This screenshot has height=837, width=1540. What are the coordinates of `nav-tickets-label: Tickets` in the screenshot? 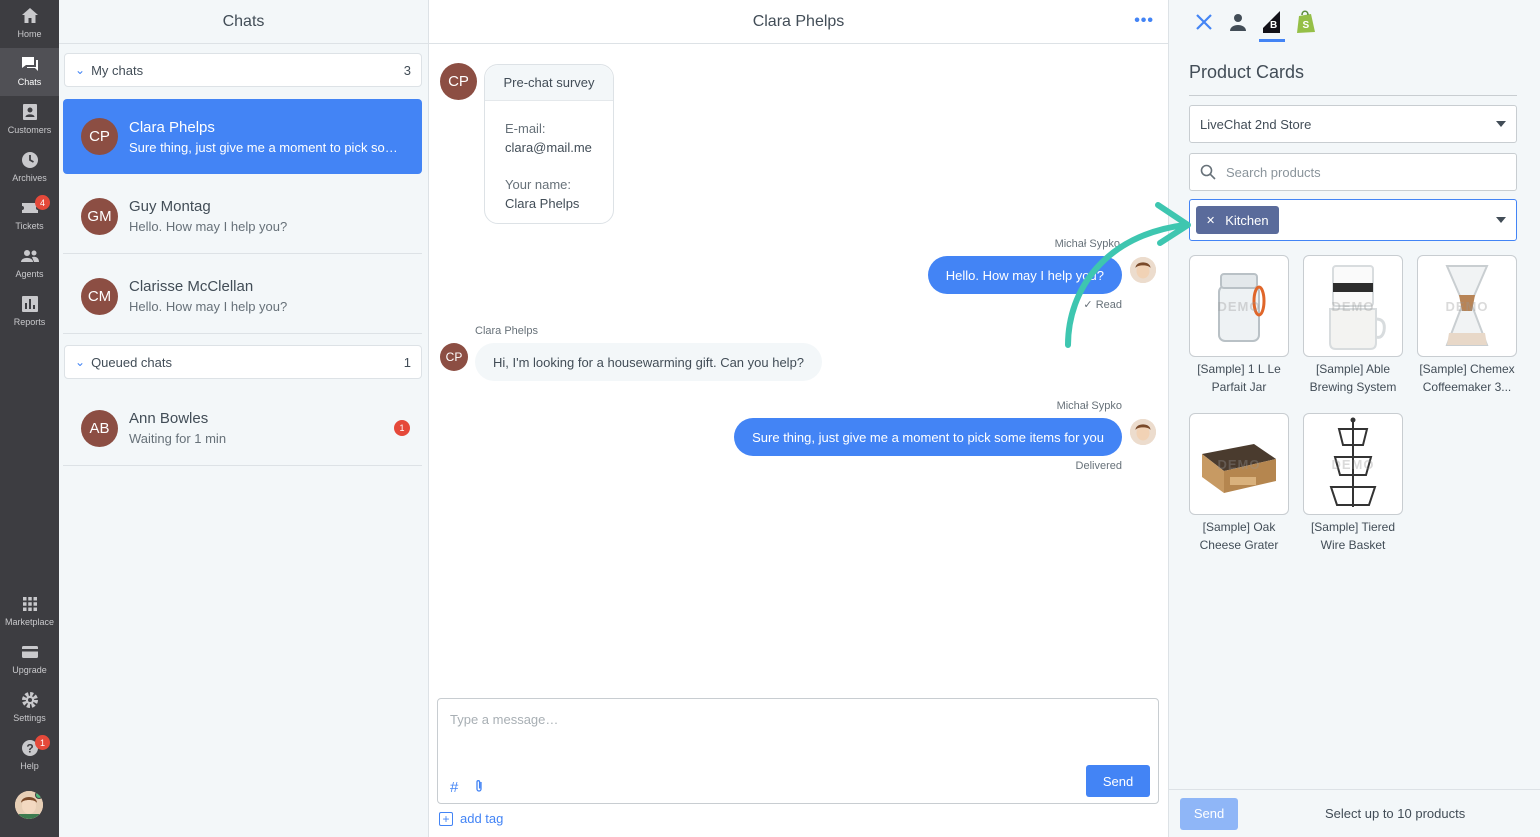 It's located at (29, 226).